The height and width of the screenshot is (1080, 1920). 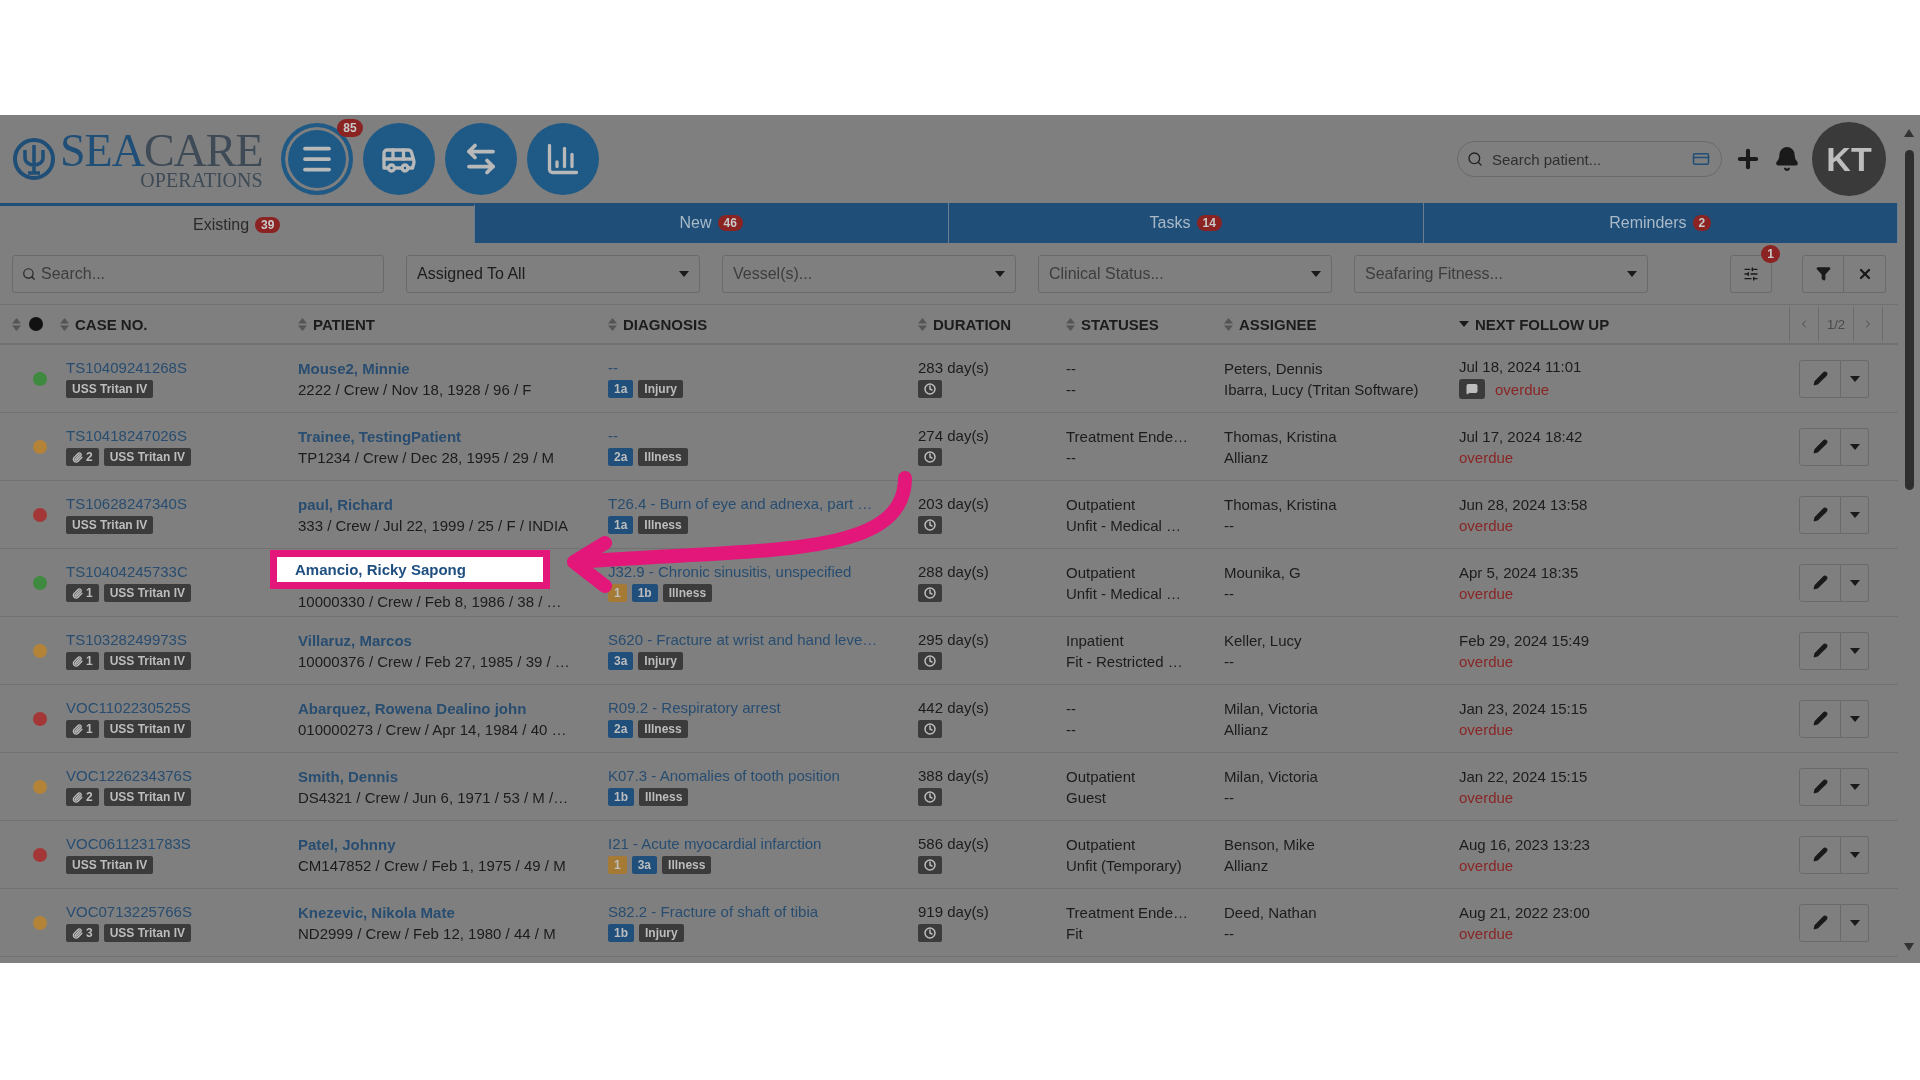 What do you see at coordinates (724, 775) in the screenshot?
I see `diagnosis-link: K07.3 - Anomalies of tooth position` at bounding box center [724, 775].